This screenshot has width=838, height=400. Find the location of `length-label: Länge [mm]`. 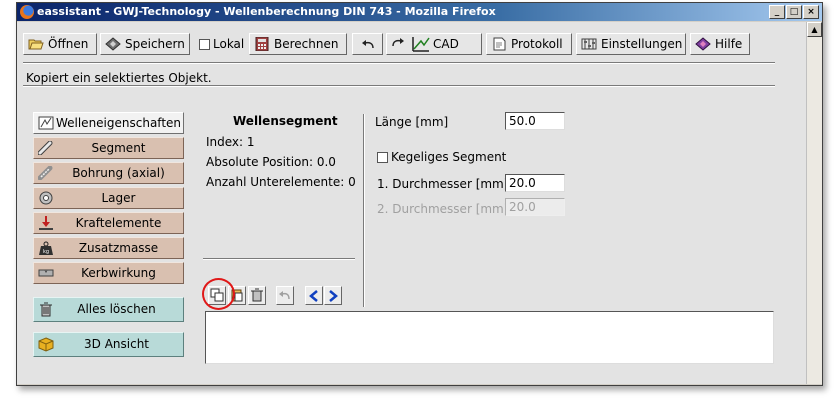

length-label: Länge [mm] is located at coordinates (412, 122).